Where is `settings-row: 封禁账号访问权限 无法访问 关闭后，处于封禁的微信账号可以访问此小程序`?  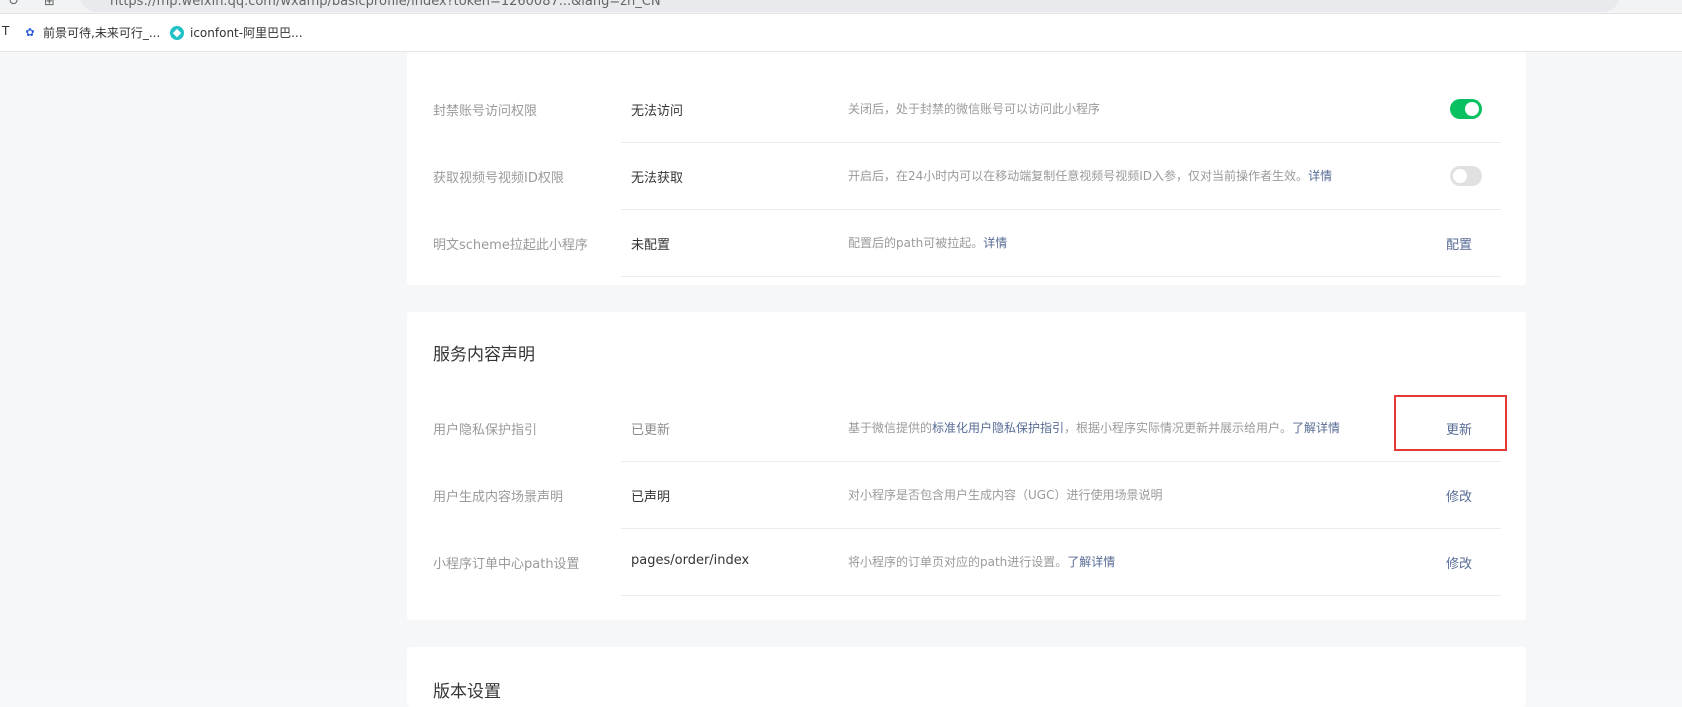 settings-row: 封禁账号访问权限 无法访问 关闭后，处于封禁的微信账号可以访问此小程序 is located at coordinates (966, 109).